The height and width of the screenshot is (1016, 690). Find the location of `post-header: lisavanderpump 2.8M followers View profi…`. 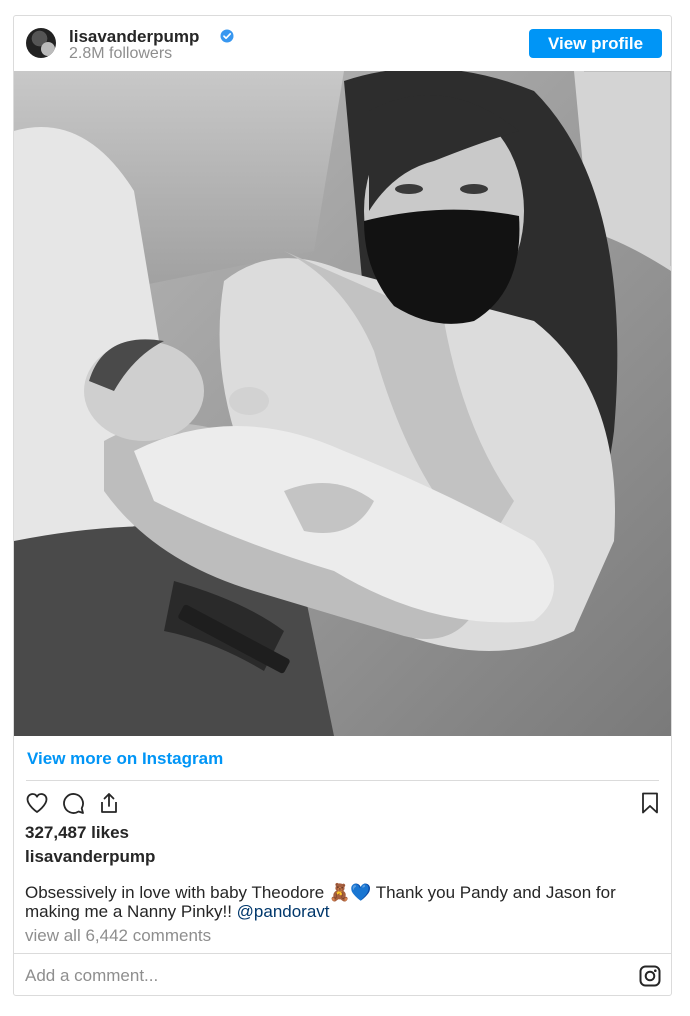

post-header: lisavanderpump 2.8M followers View profi… is located at coordinates (342, 43).